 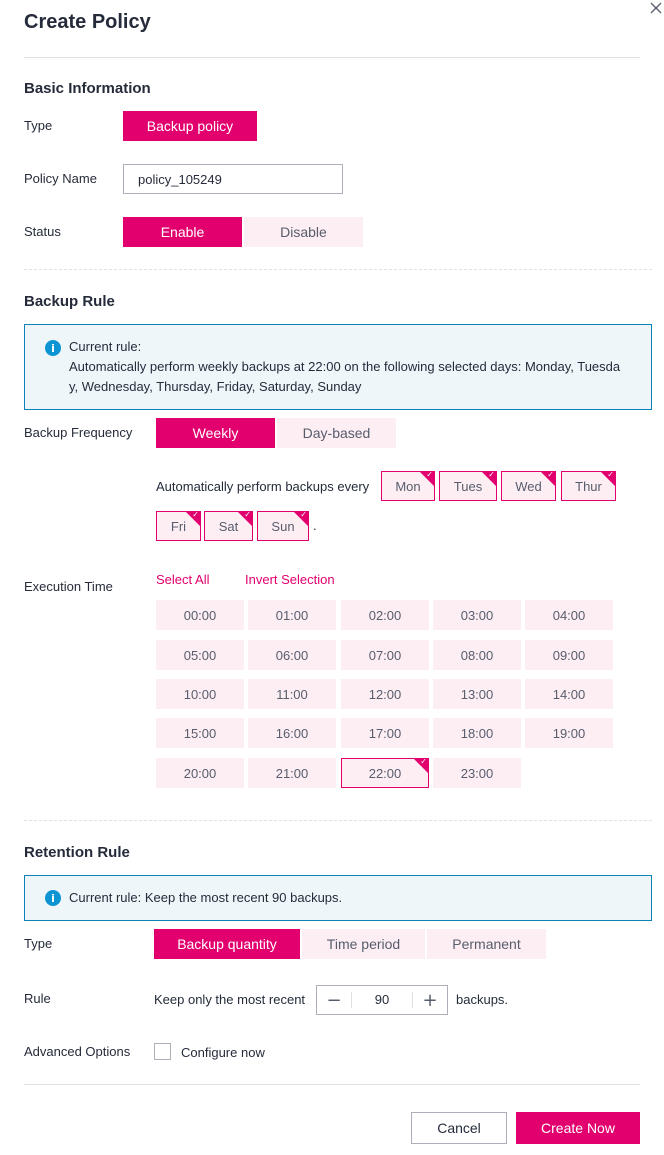 I want to click on day-label: Sat, so click(x=228, y=526).